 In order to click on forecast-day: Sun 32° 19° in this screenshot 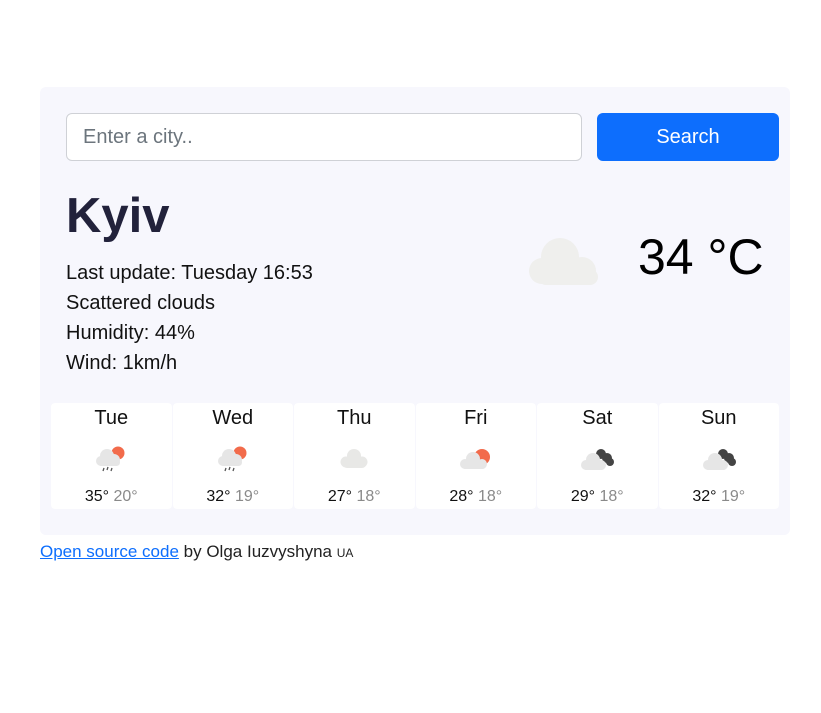, I will do `click(719, 456)`.